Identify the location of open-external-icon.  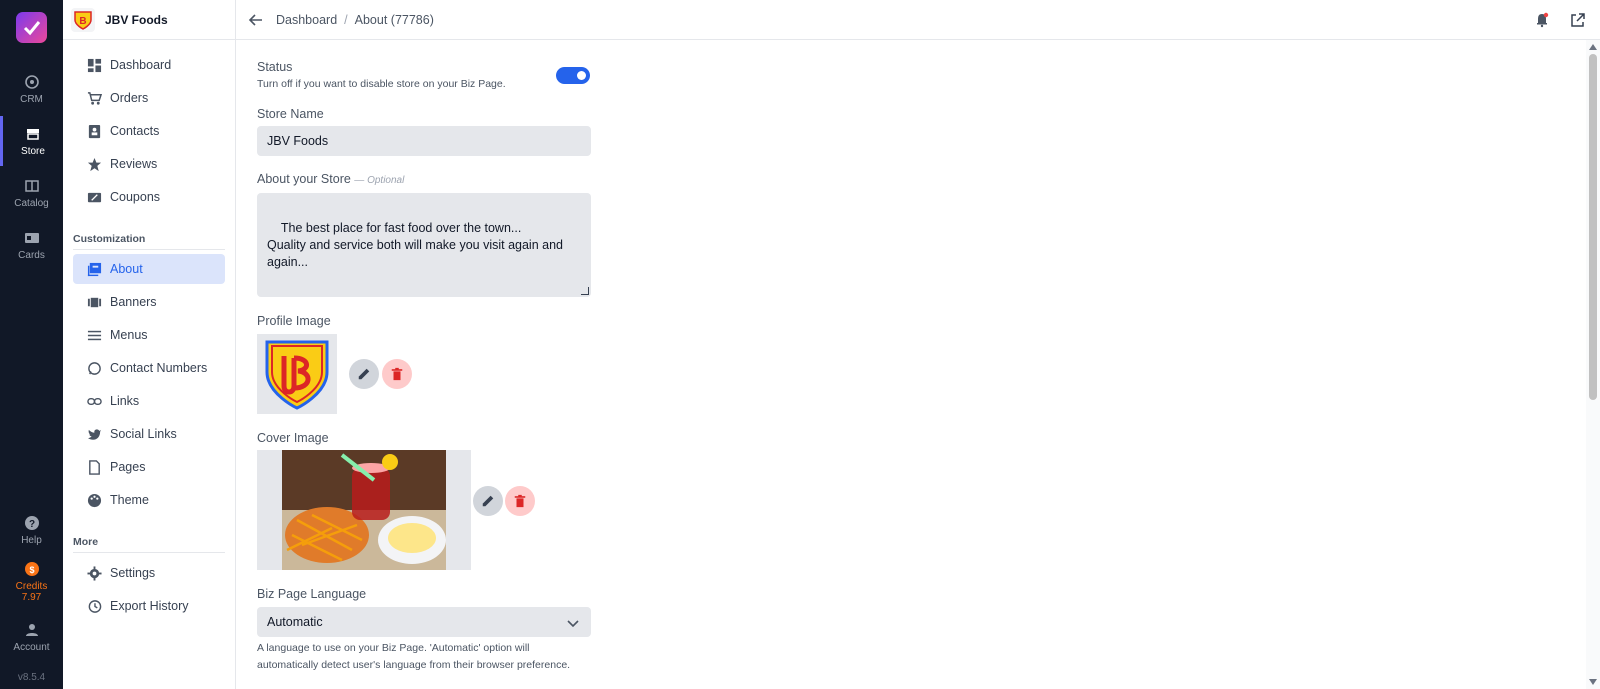
(1578, 20).